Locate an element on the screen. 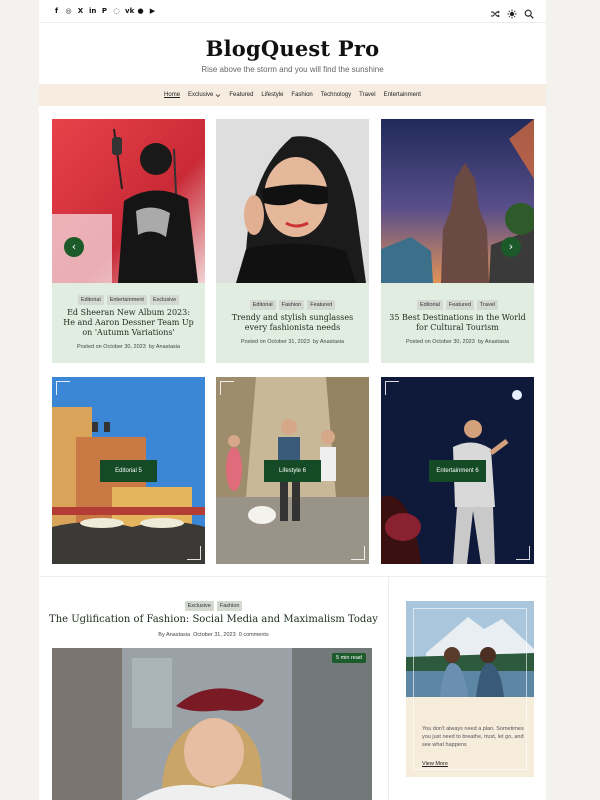  post-comments: 0 comments is located at coordinates (254, 635).